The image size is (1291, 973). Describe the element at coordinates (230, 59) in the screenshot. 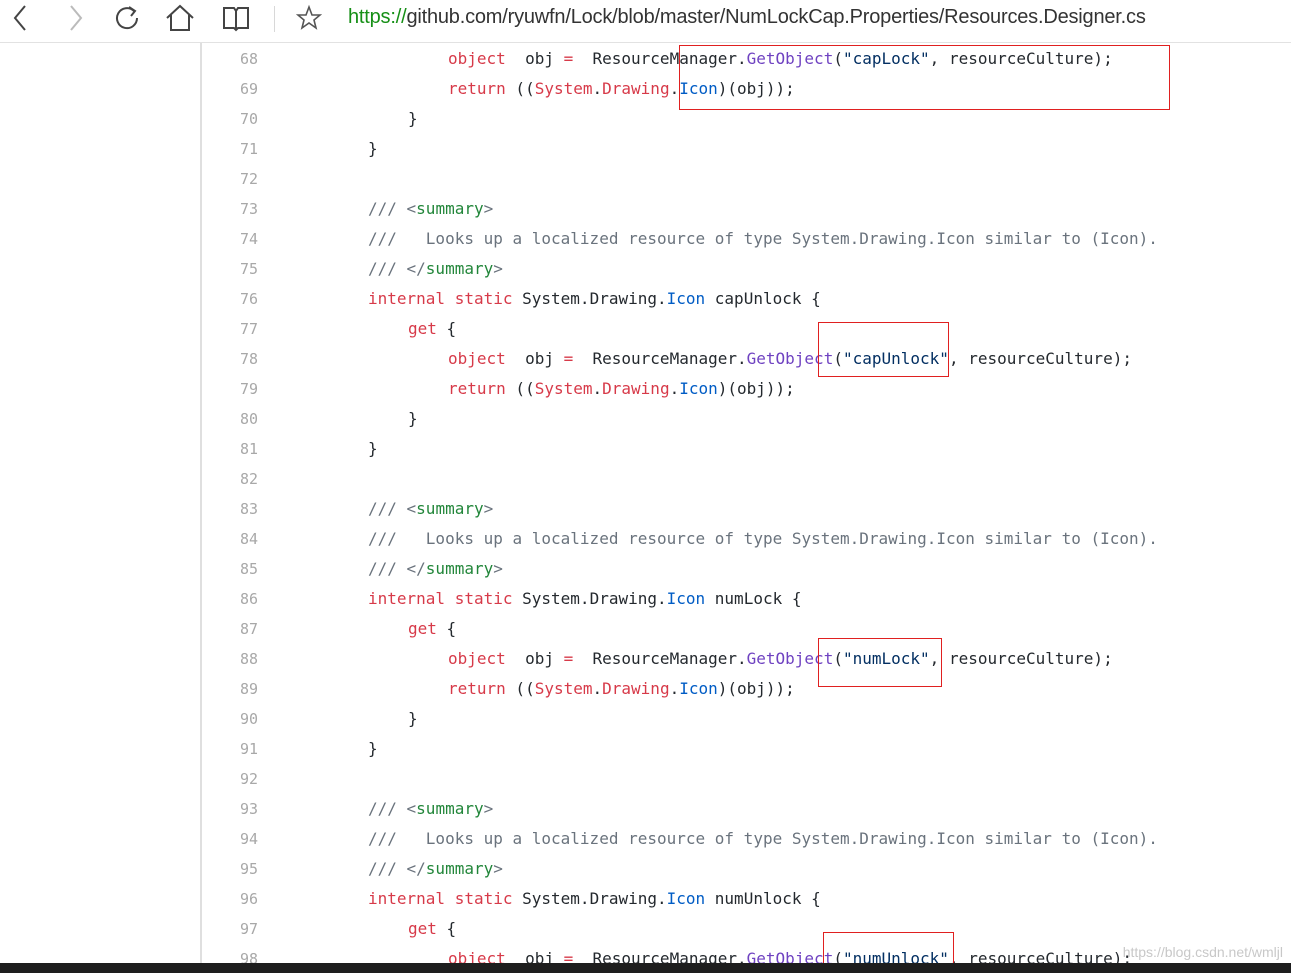

I see `line-number: 68` at that location.